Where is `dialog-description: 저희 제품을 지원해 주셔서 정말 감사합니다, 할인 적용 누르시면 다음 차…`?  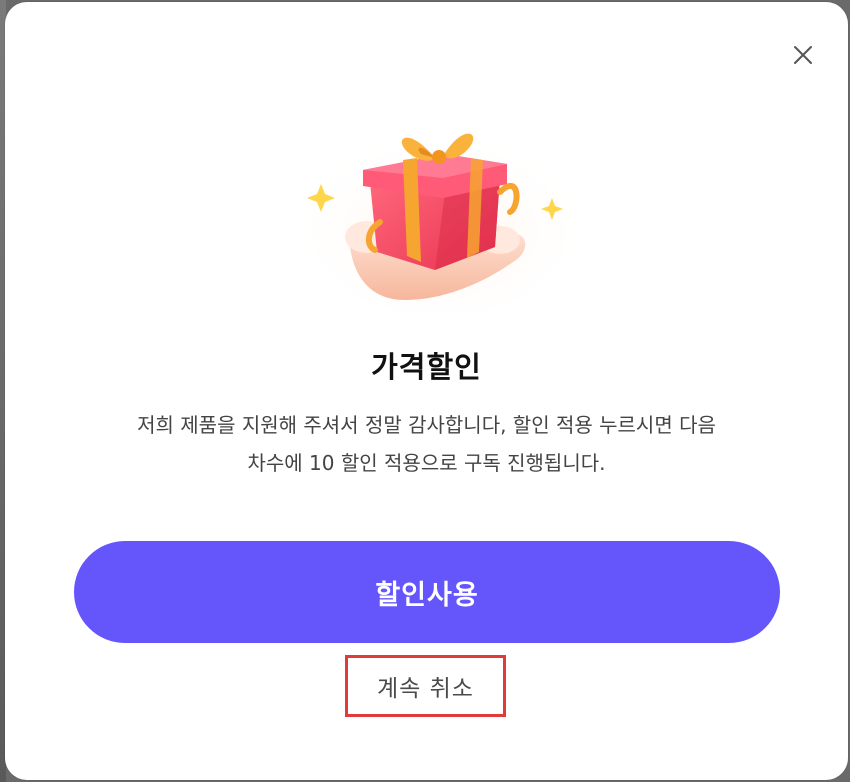 dialog-description: 저희 제품을 지원해 주셔서 정말 감사합니다, 할인 적용 누르시면 다음 차… is located at coordinates (426, 444).